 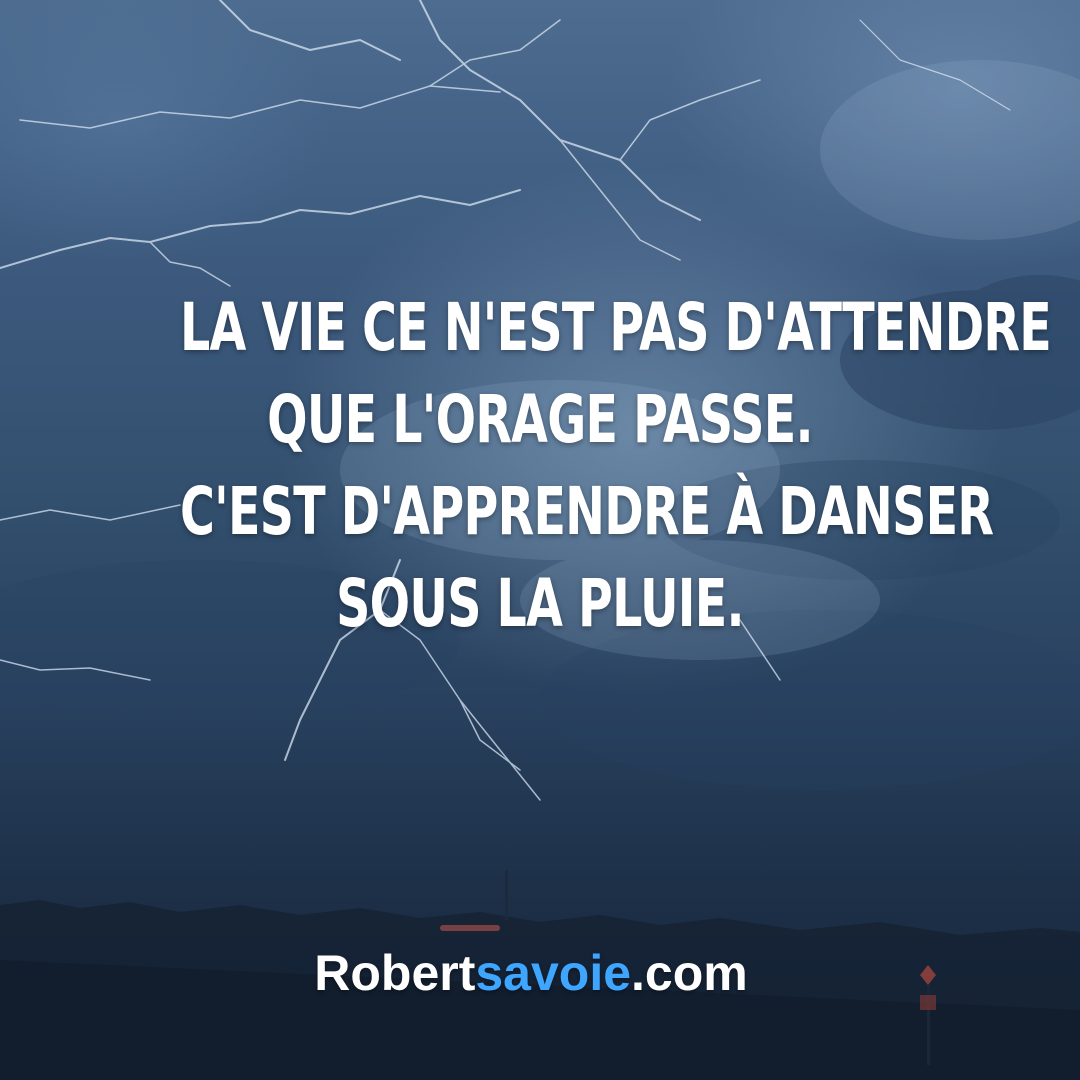 What do you see at coordinates (553, 973) in the screenshot?
I see `brand-name-accent: savoie` at bounding box center [553, 973].